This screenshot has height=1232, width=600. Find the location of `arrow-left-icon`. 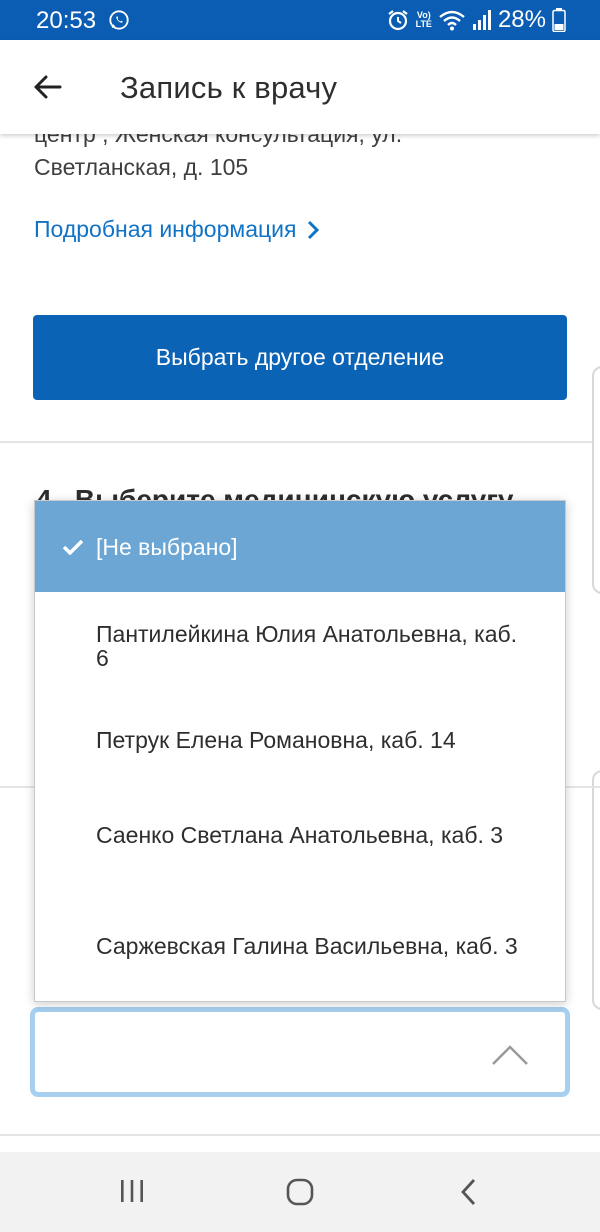

arrow-left-icon is located at coordinates (47, 87).